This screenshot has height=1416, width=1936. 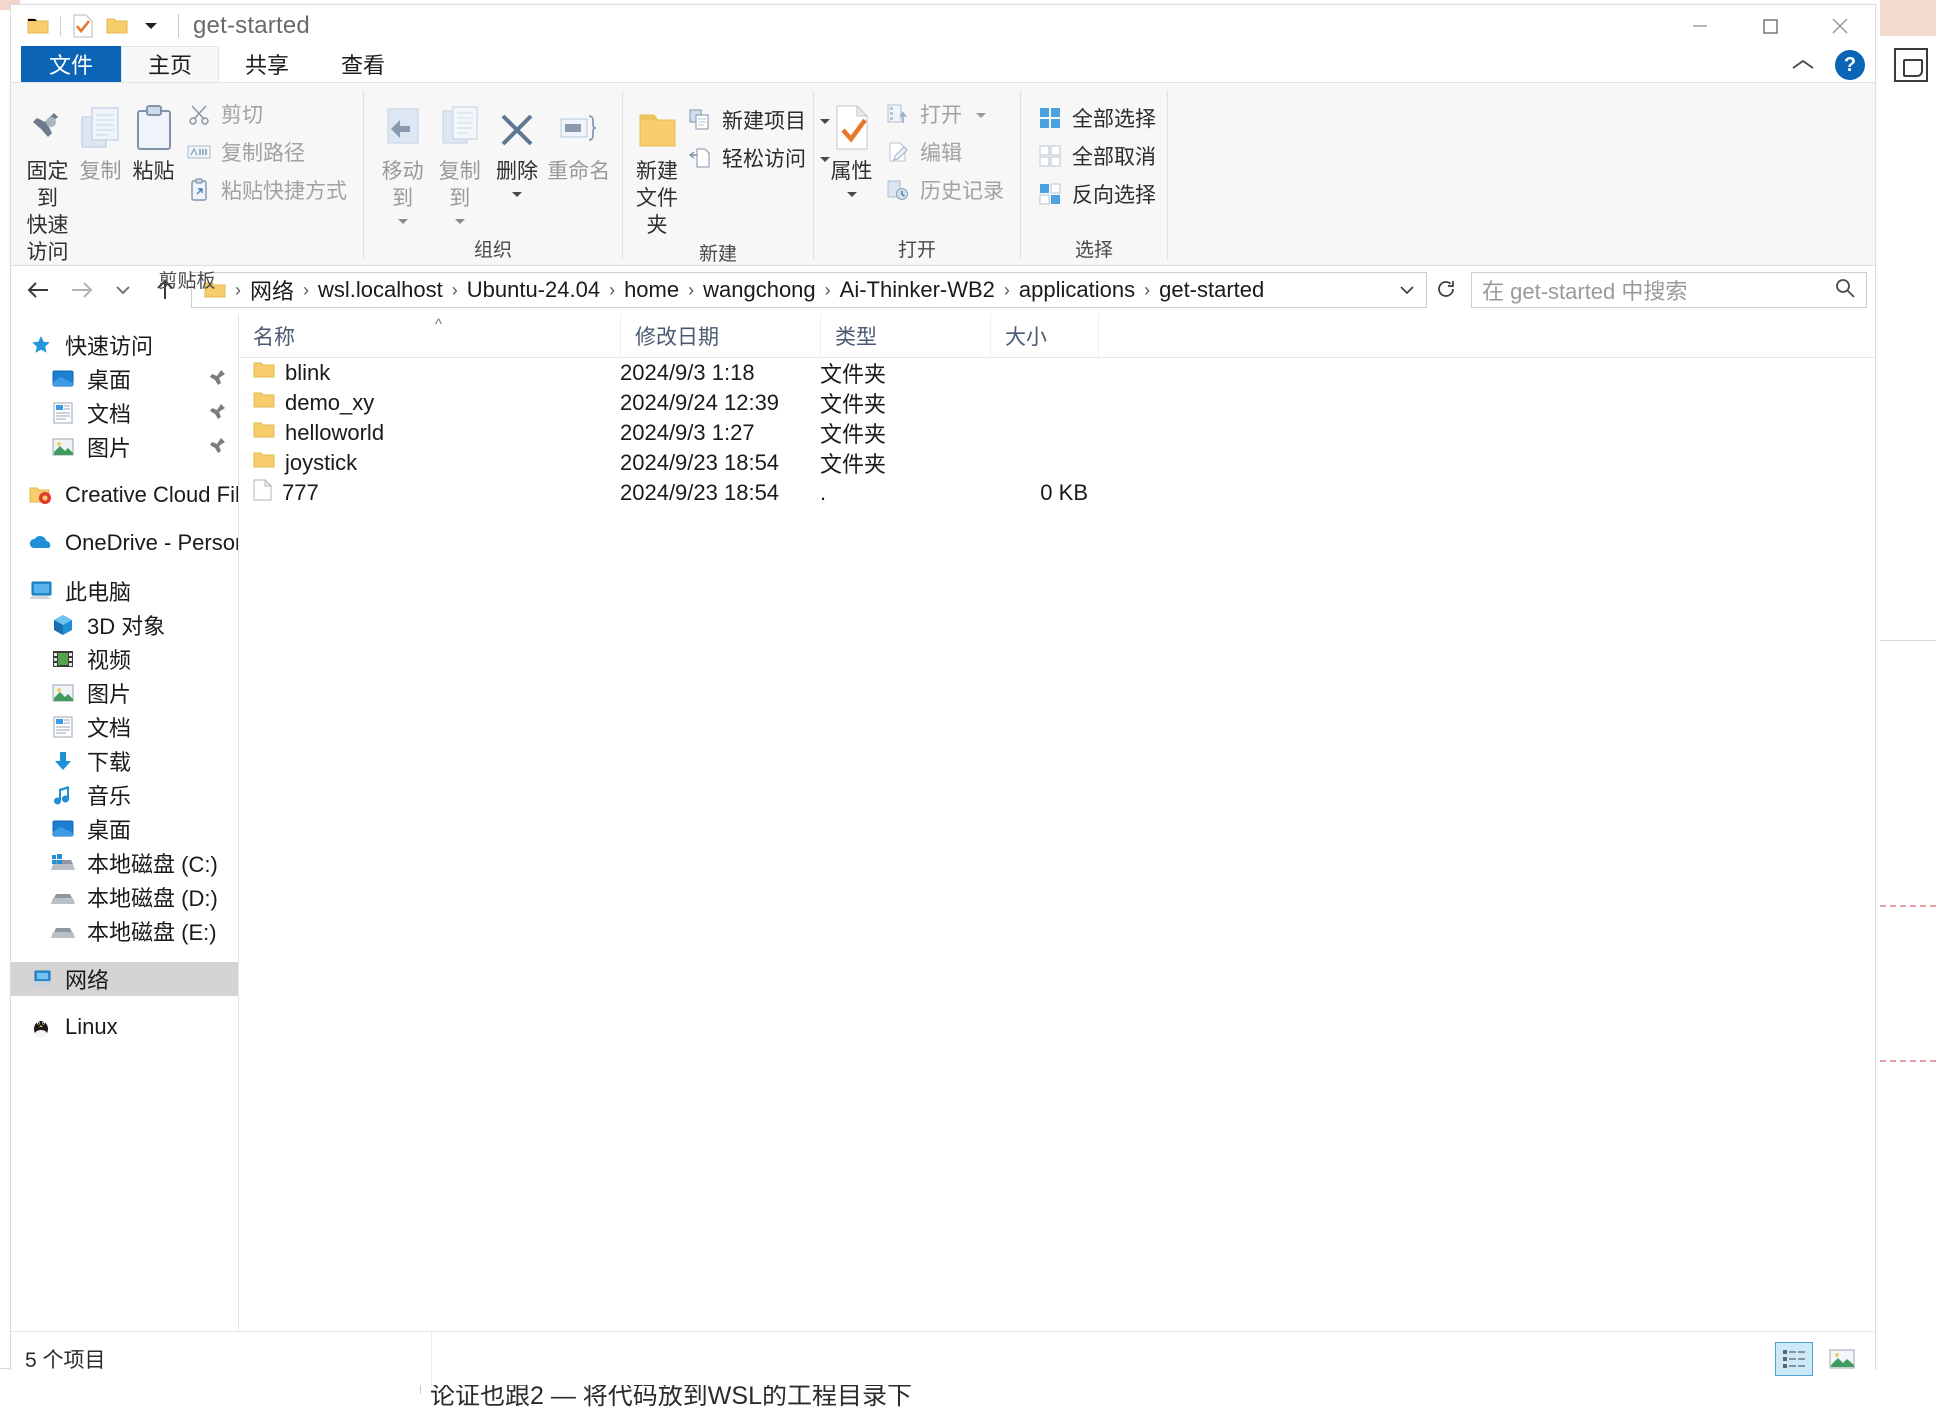 What do you see at coordinates (651, 290) in the screenshot?
I see `breadcrumb-home: home` at bounding box center [651, 290].